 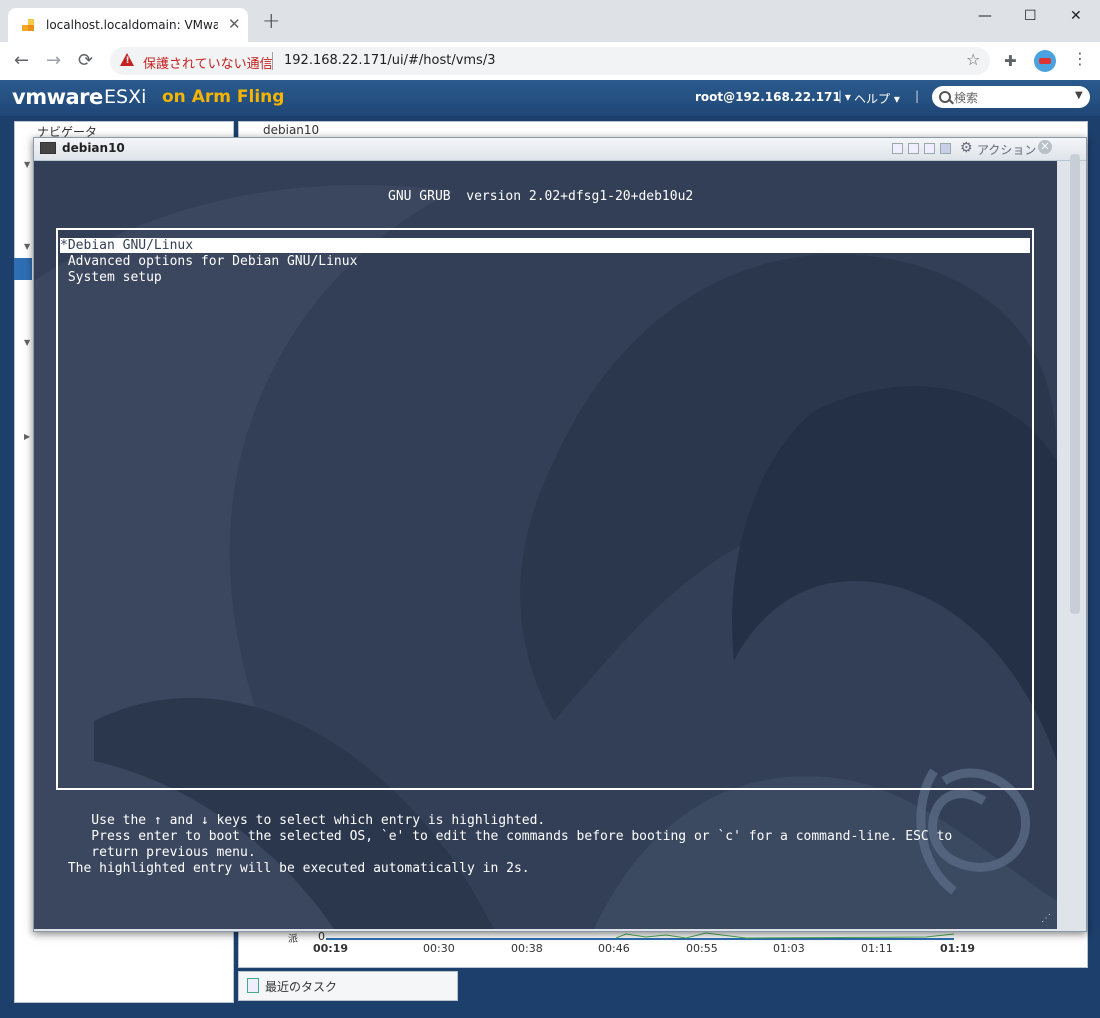 I want to click on recent-tasks-bar: 最近のタスク, so click(x=348, y=986).